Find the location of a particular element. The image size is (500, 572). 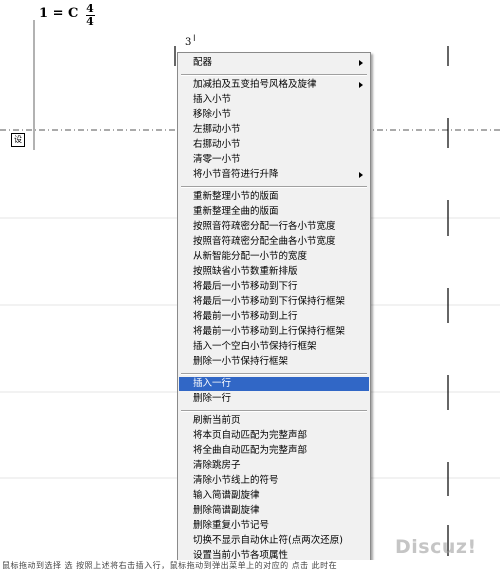

menu-item-label: 删除重复小节记号 is located at coordinates (231, 525).